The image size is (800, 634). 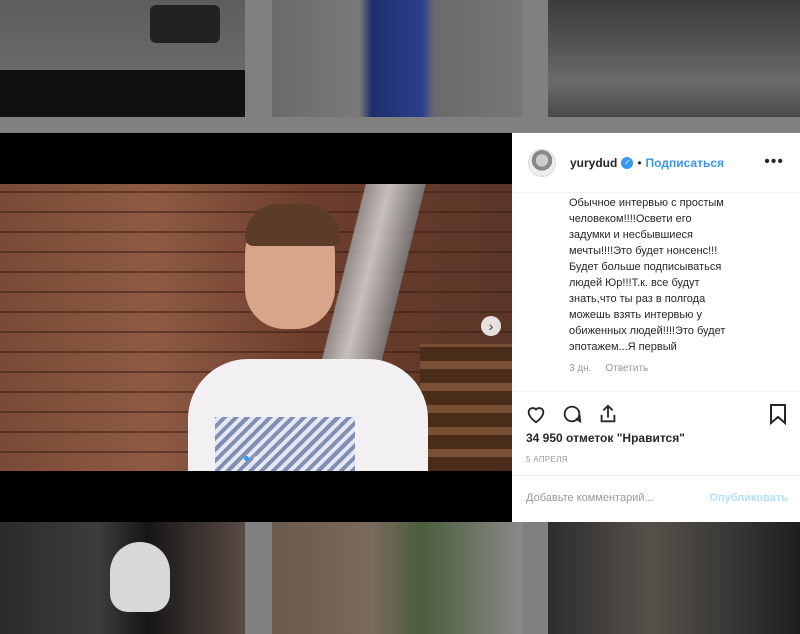 I want to click on chevron-right-icon: ›, so click(x=491, y=326).